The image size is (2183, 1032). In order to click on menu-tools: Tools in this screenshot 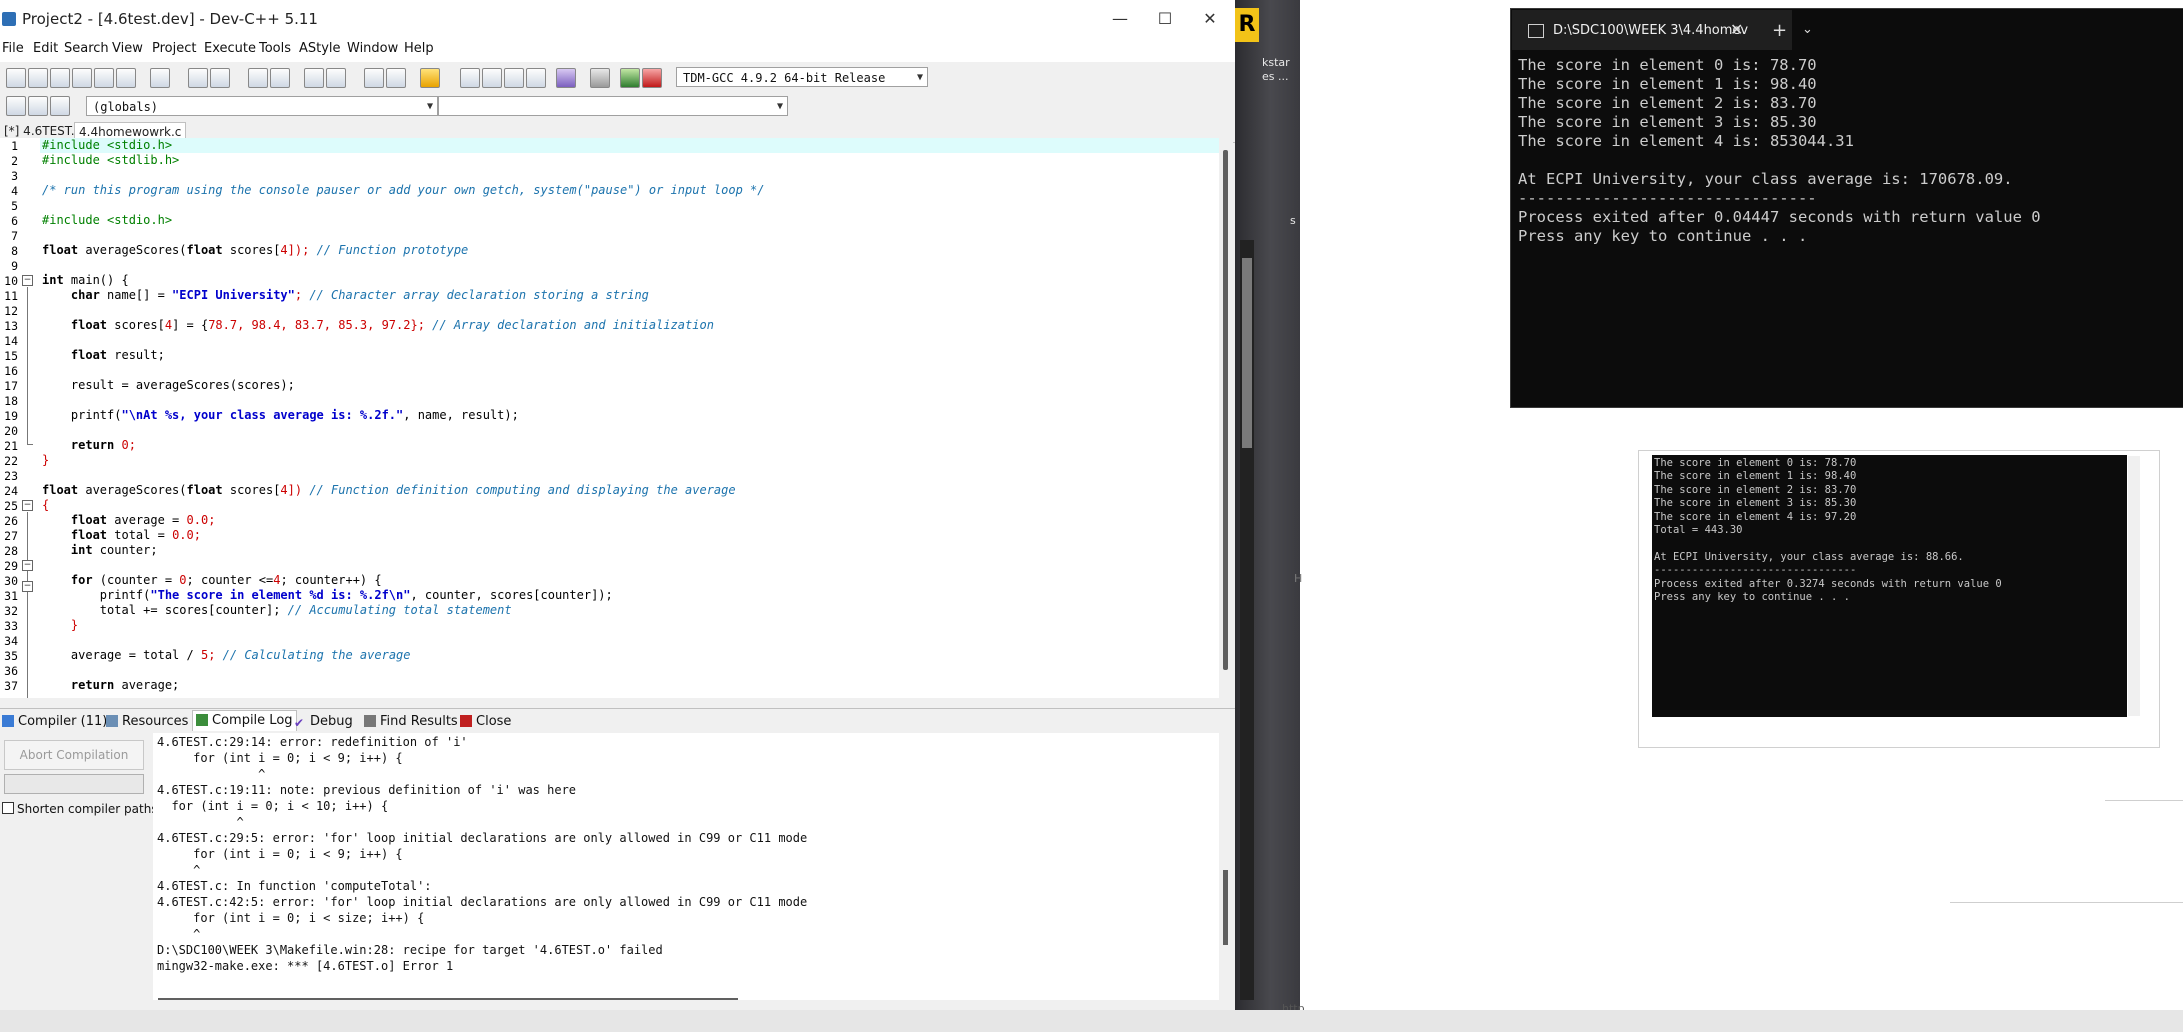, I will do `click(275, 48)`.